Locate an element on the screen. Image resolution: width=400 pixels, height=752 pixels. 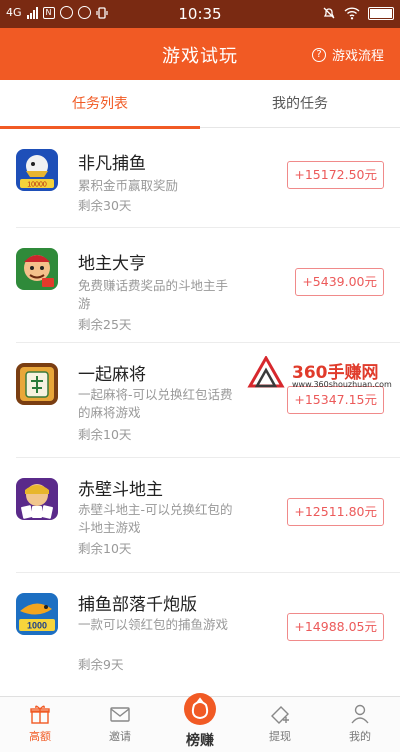
nav-label: 邀请 is located at coordinates (120, 736).